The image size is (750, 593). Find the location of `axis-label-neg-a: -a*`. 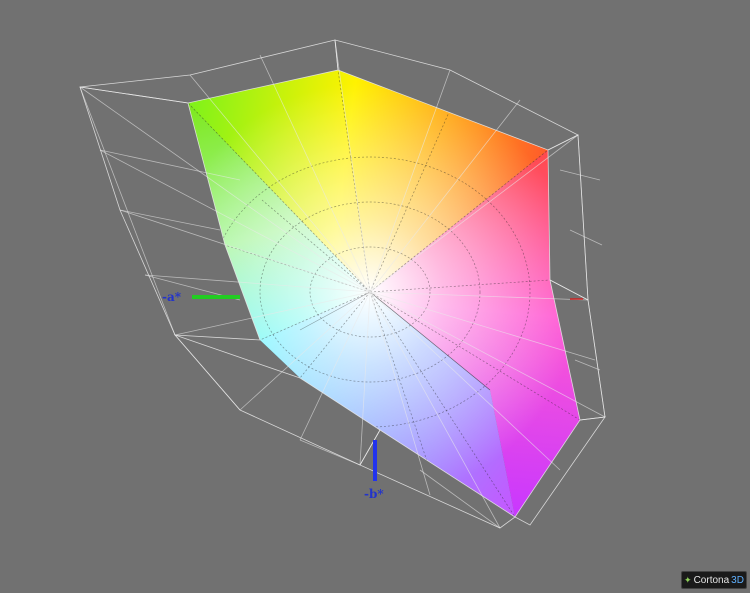

axis-label-neg-a: -a* is located at coordinates (172, 297).